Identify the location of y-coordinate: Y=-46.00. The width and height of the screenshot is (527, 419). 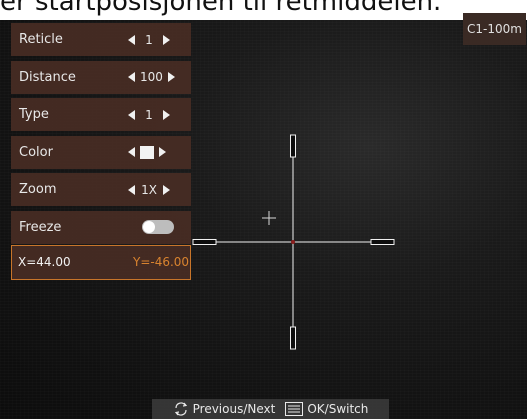
(161, 262).